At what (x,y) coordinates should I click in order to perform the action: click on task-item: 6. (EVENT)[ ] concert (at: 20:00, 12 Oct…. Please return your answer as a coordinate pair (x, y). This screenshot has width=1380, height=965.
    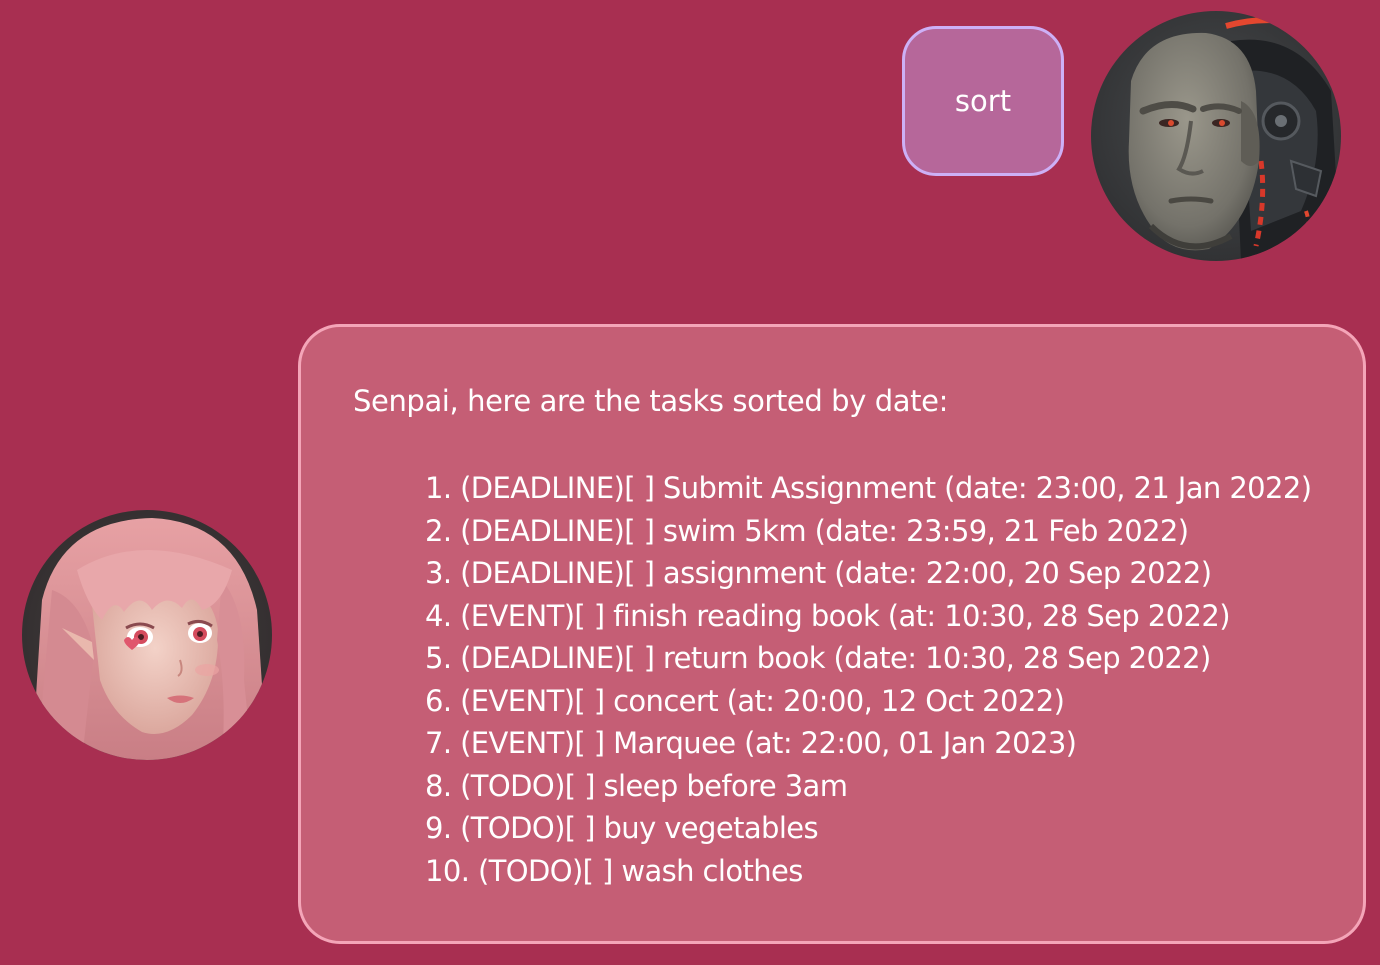
    Looking at the image, I should click on (745, 700).